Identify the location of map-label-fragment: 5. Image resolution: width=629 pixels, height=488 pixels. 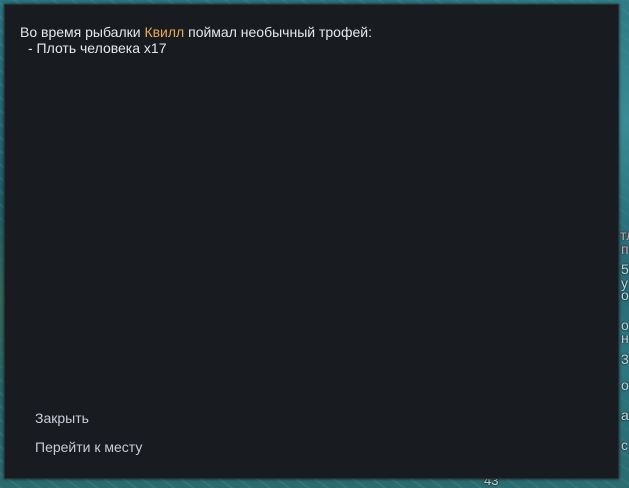
(625, 269).